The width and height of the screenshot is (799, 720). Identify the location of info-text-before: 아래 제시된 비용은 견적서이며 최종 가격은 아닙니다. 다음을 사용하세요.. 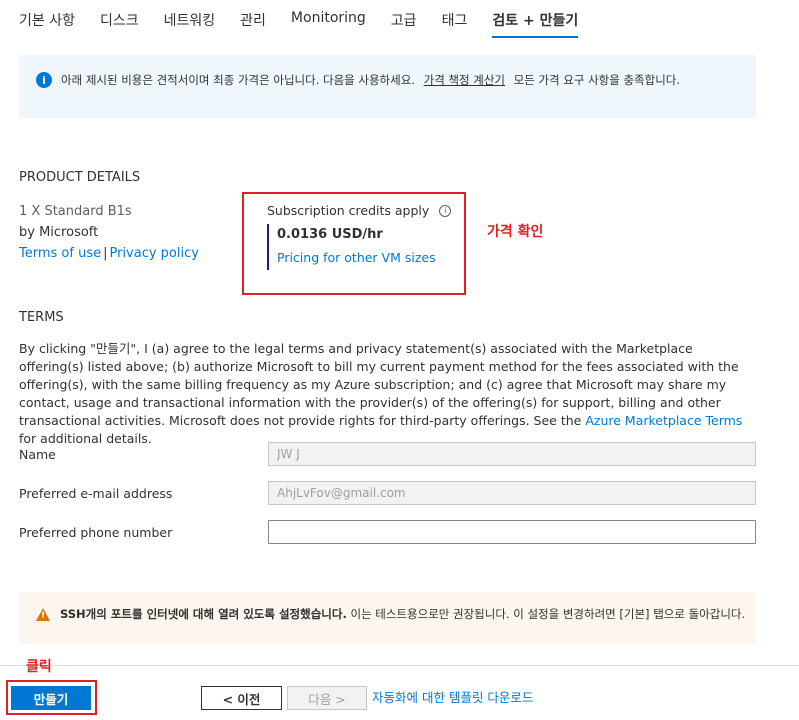
(238, 80).